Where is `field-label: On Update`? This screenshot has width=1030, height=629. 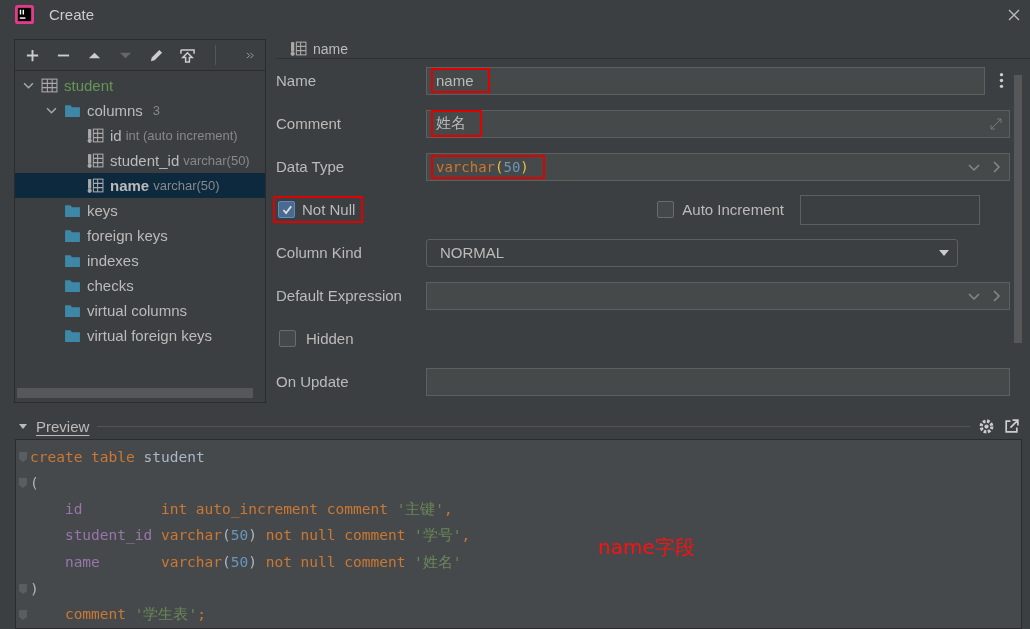
field-label: On Update is located at coordinates (313, 382).